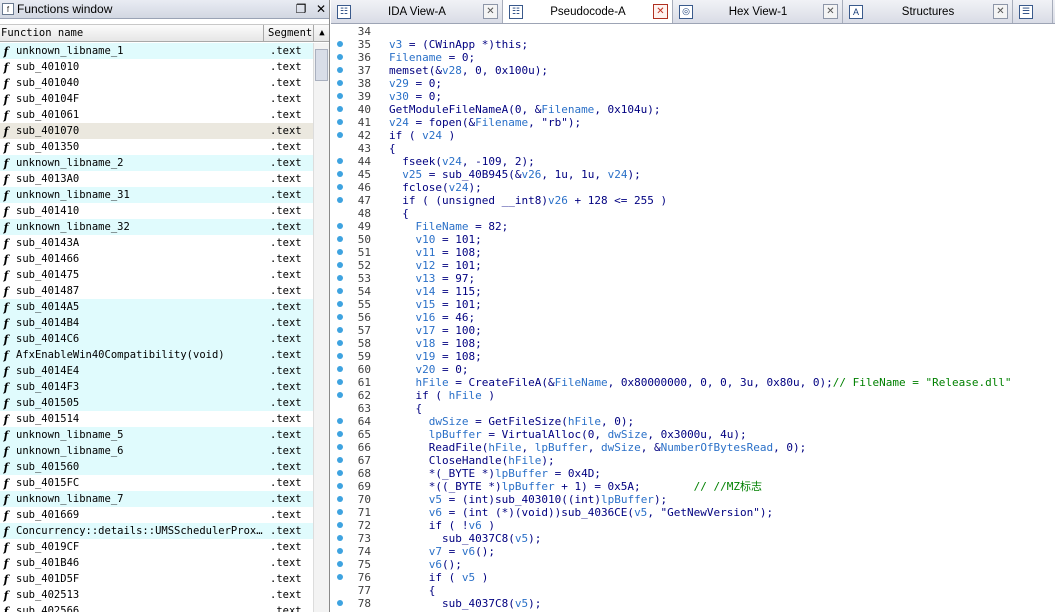 The width and height of the screenshot is (1055, 612). I want to click on code-line: 68 *(_BYTE *)lpBuffer = 0x4D;, so click(693, 473).